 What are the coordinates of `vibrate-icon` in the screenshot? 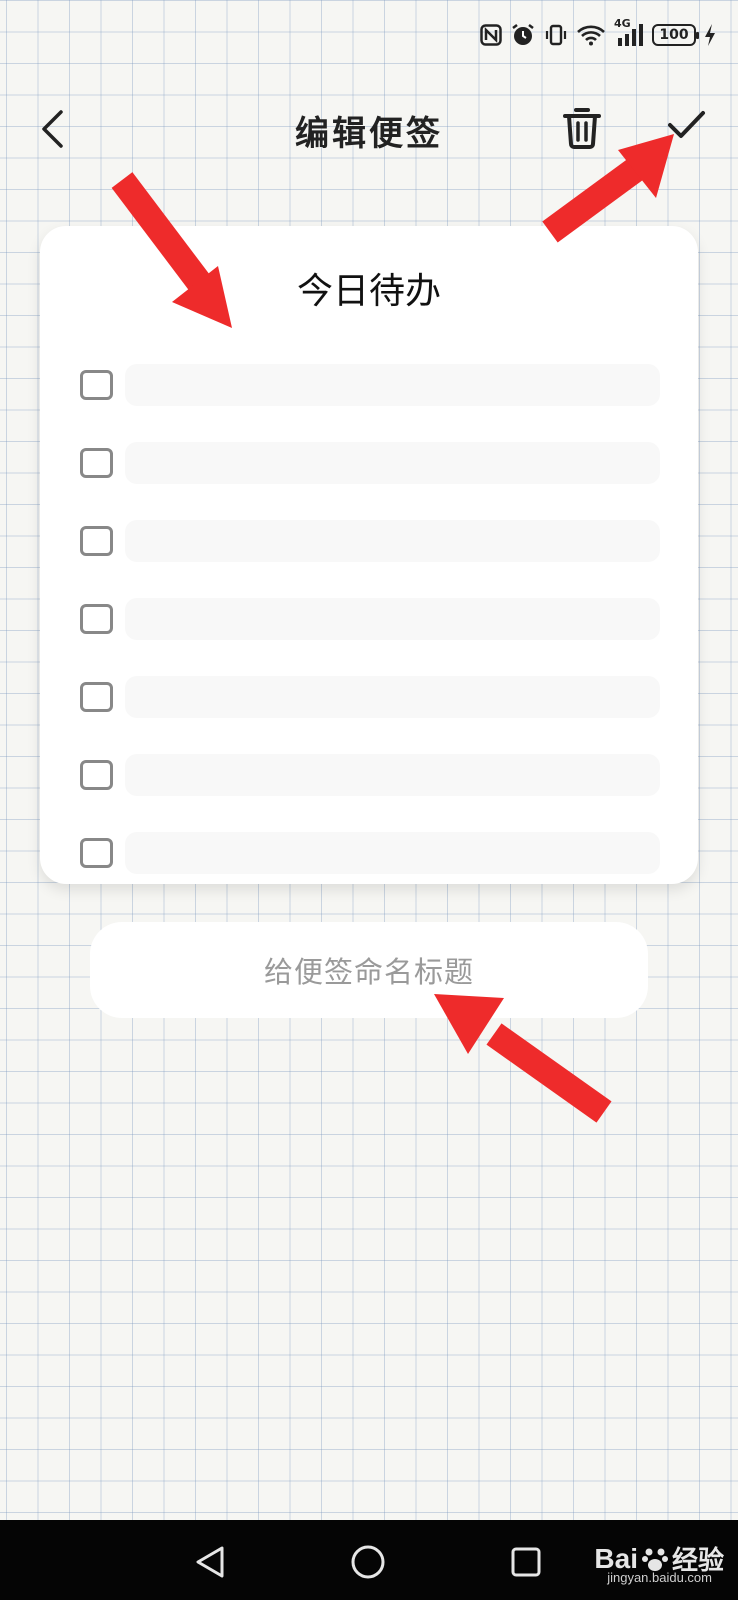 It's located at (556, 35).